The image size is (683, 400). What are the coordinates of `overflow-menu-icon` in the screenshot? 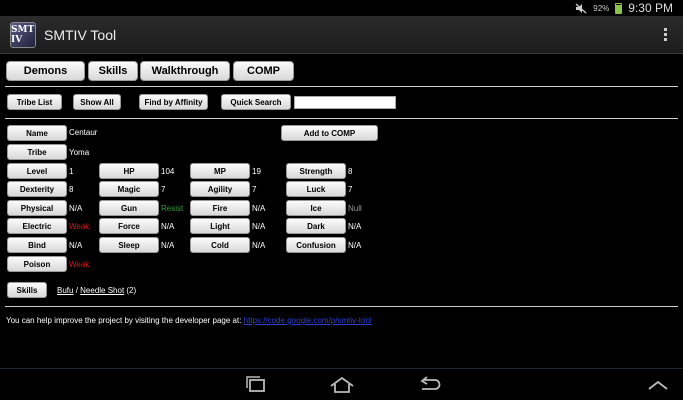 It's located at (665, 34).